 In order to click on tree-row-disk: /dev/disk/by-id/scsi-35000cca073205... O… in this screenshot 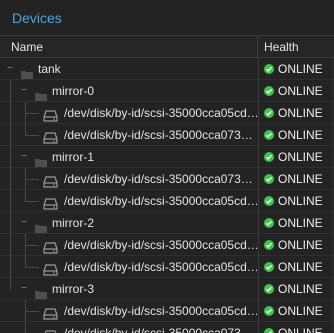, I will do `click(167, 327)`.